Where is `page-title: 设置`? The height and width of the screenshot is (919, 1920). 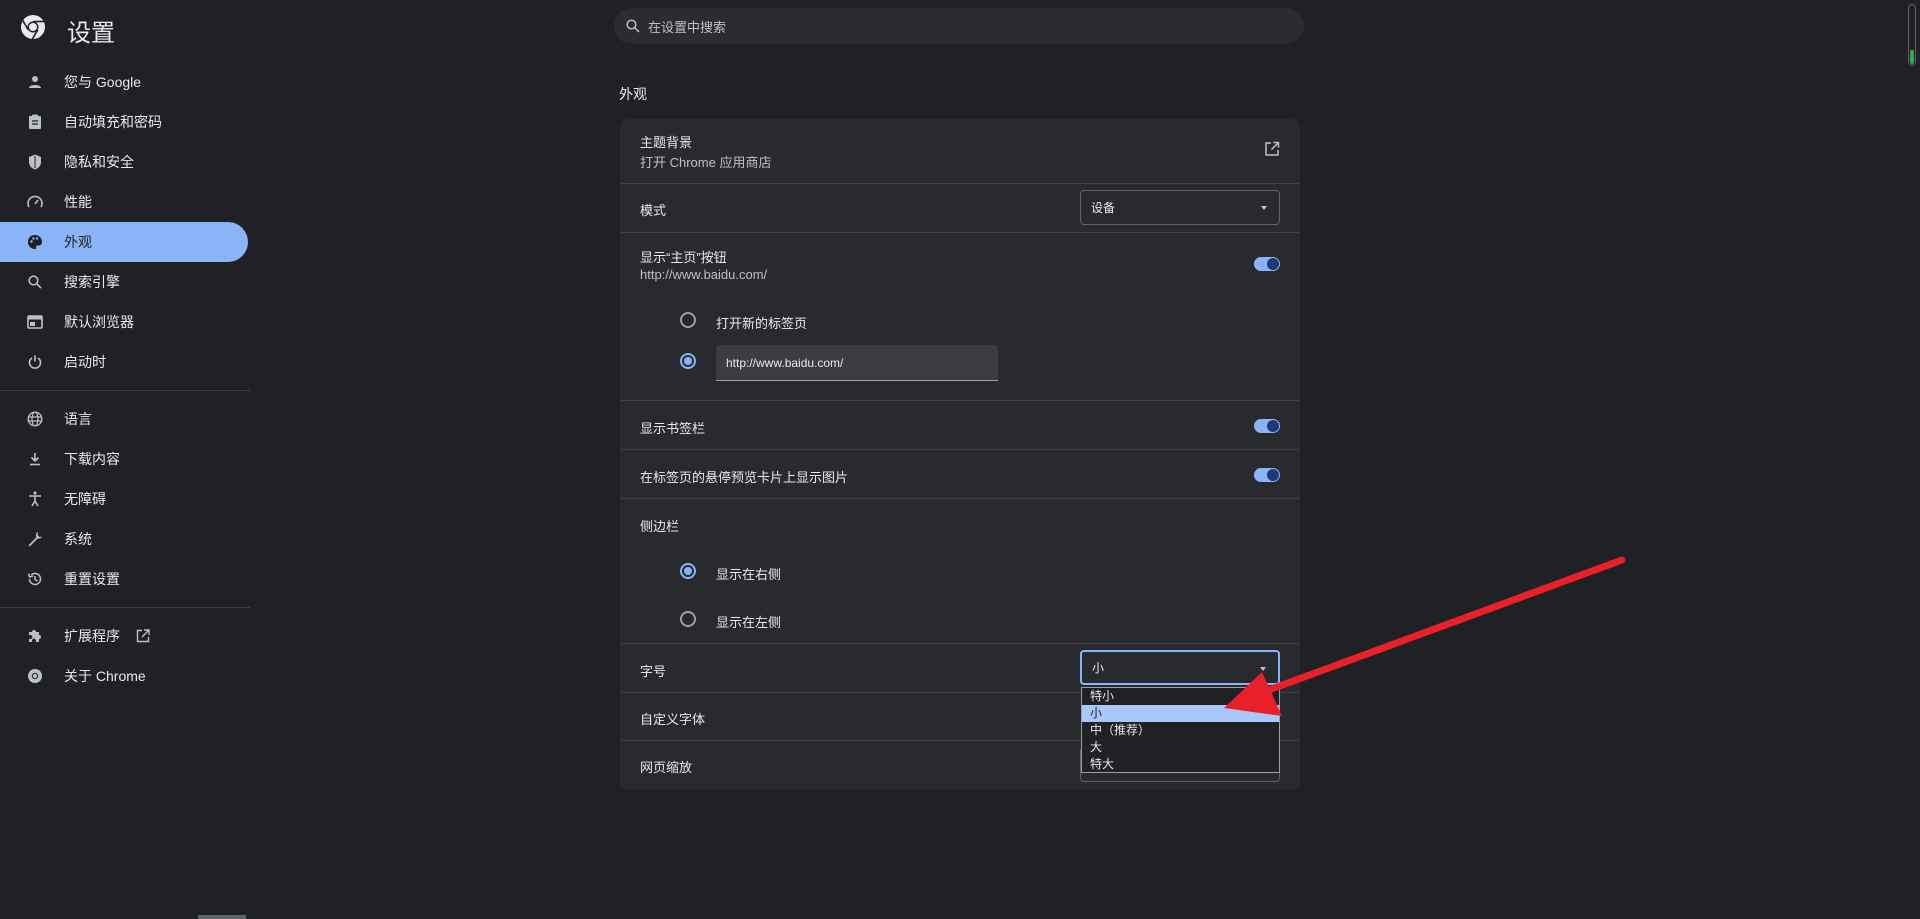 page-title: 设置 is located at coordinates (91, 33).